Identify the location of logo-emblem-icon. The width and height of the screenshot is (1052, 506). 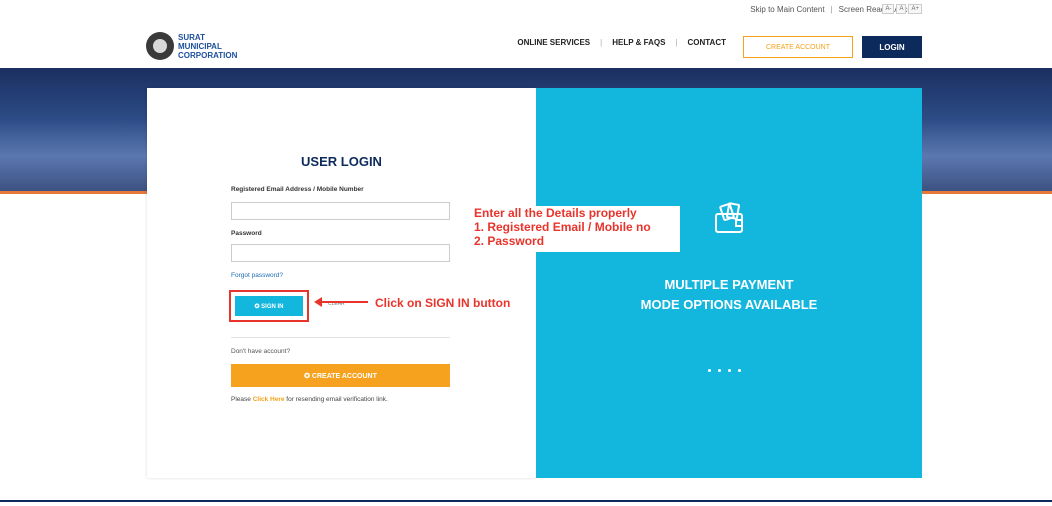
(160, 46).